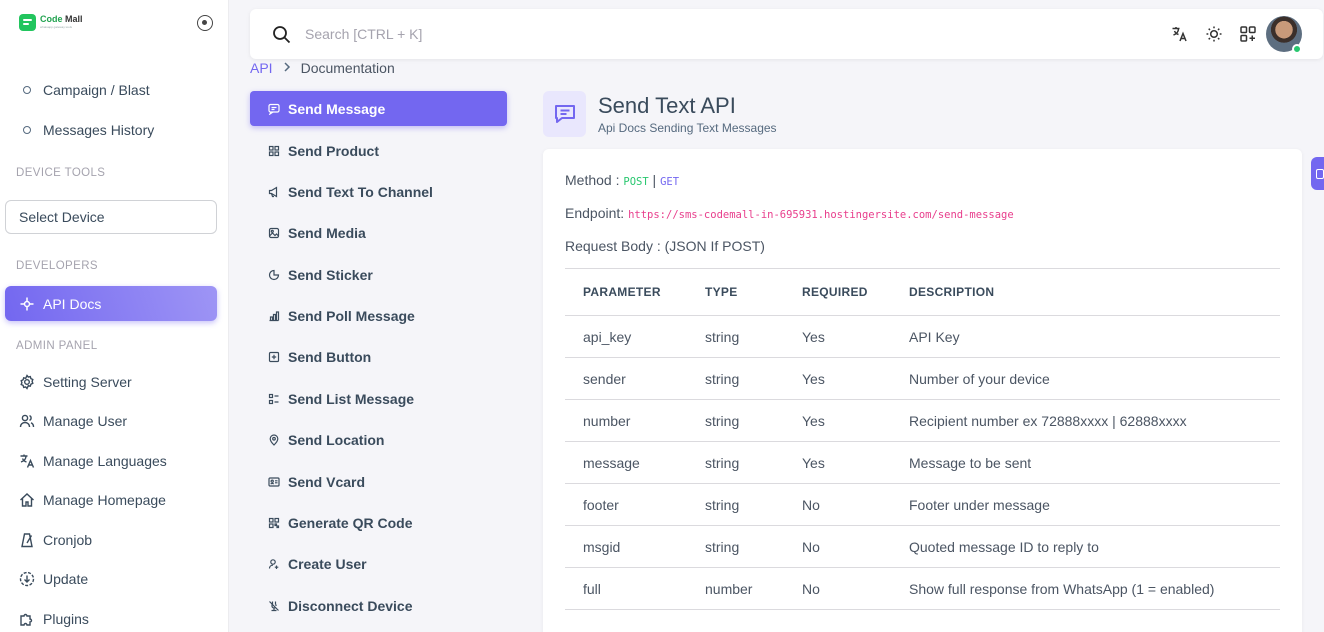 The width and height of the screenshot is (1324, 632). What do you see at coordinates (85, 421) in the screenshot?
I see `sidebar-item-label: Manage User` at bounding box center [85, 421].